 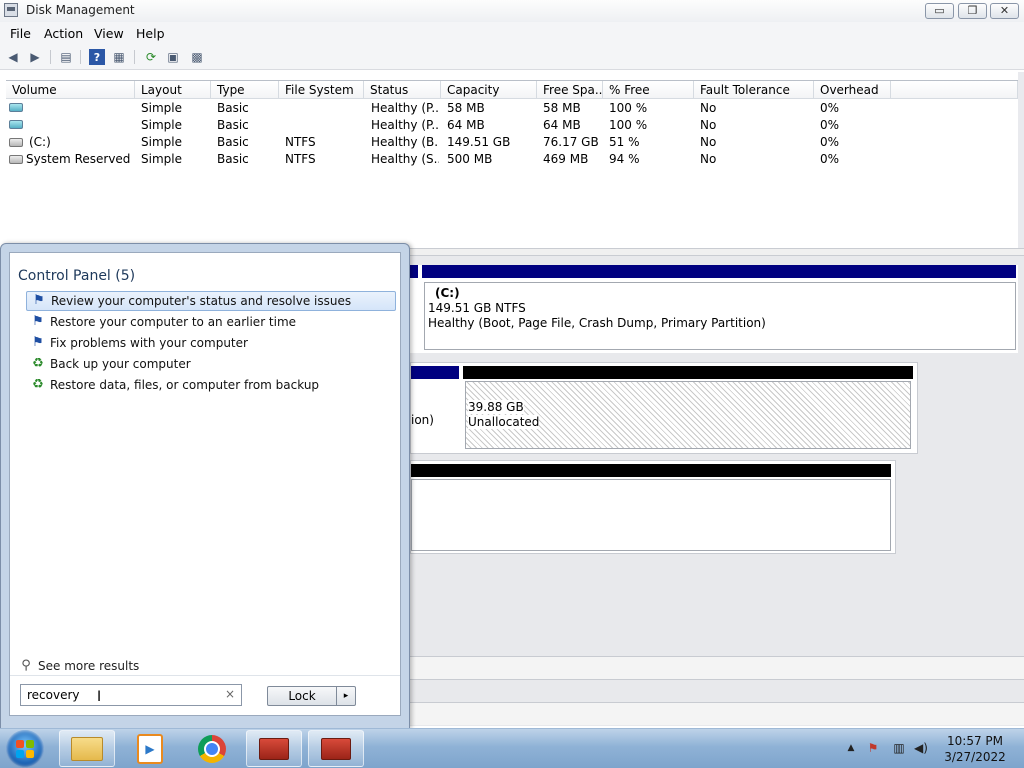 I want to click on result-item: ⚑ Fix problems with your computer, so click(x=211, y=343).